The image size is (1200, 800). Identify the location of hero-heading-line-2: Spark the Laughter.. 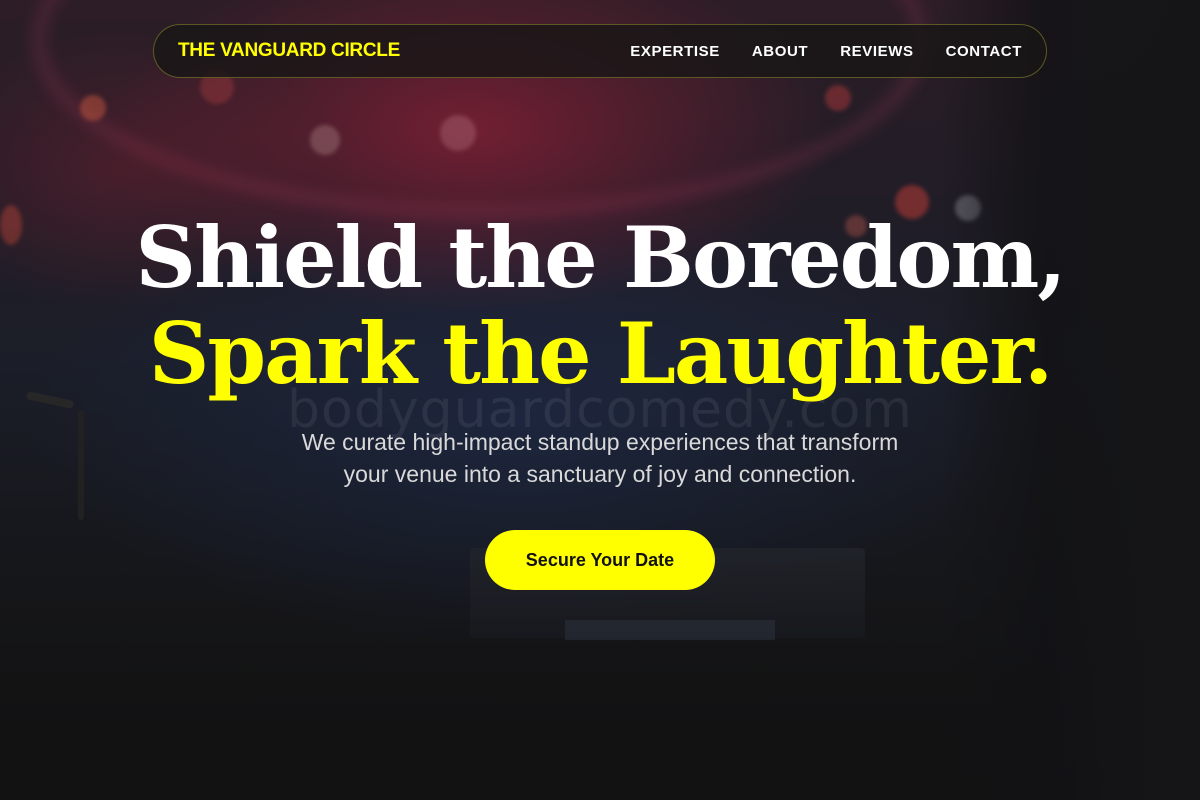
(601, 353).